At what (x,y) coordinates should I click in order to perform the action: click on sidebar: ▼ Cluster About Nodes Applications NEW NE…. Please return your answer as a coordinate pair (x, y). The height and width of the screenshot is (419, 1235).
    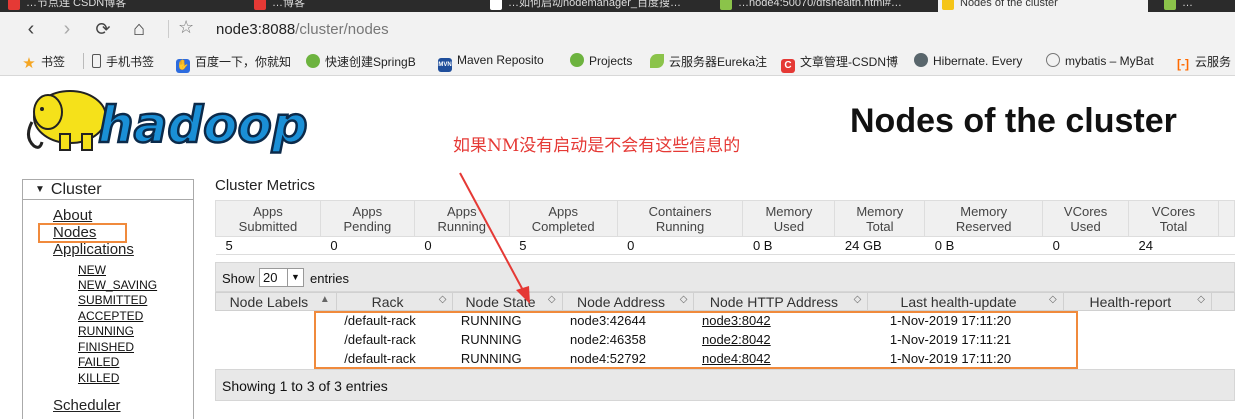
    Looking at the image, I should click on (108, 299).